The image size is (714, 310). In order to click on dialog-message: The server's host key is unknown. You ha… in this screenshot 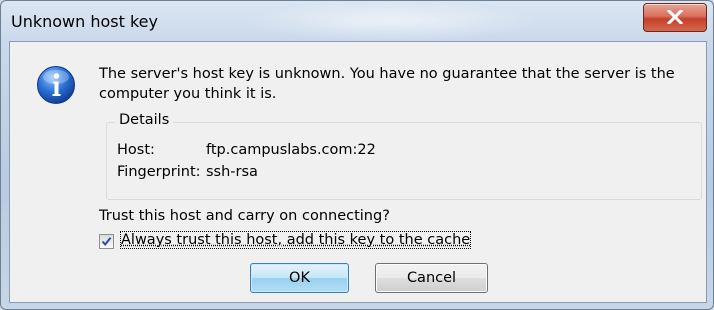, I will do `click(387, 84)`.